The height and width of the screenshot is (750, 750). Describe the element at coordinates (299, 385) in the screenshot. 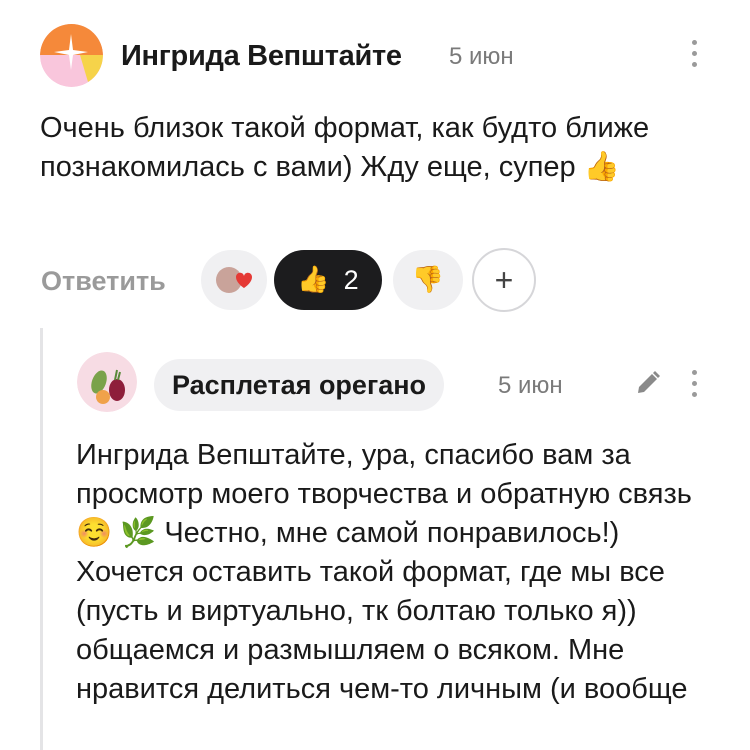

I see `reply-author-name: Расплетая орегано` at that location.